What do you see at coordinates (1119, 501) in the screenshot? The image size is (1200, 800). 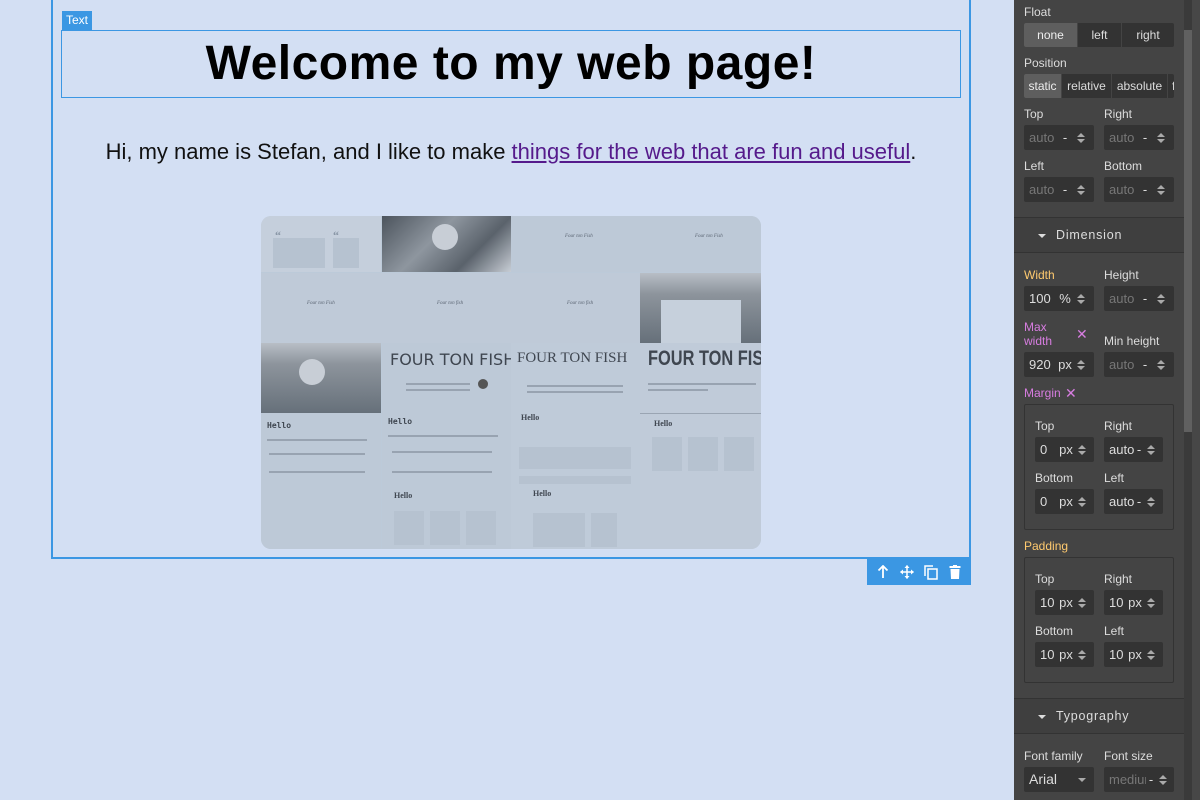 I see `margin-left-value: auto` at bounding box center [1119, 501].